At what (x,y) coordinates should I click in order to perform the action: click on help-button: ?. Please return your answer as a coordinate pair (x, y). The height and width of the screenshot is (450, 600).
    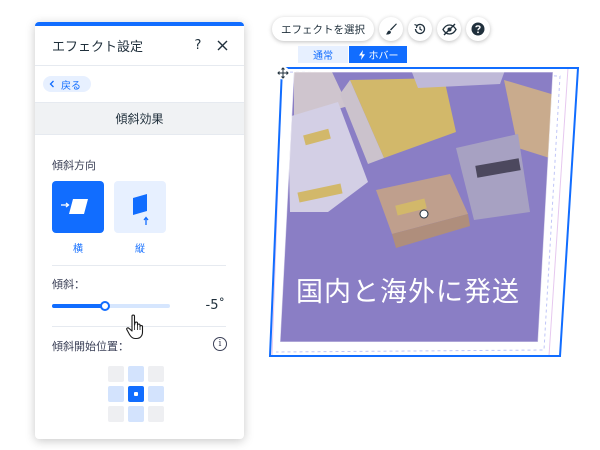
    Looking at the image, I should click on (198, 46).